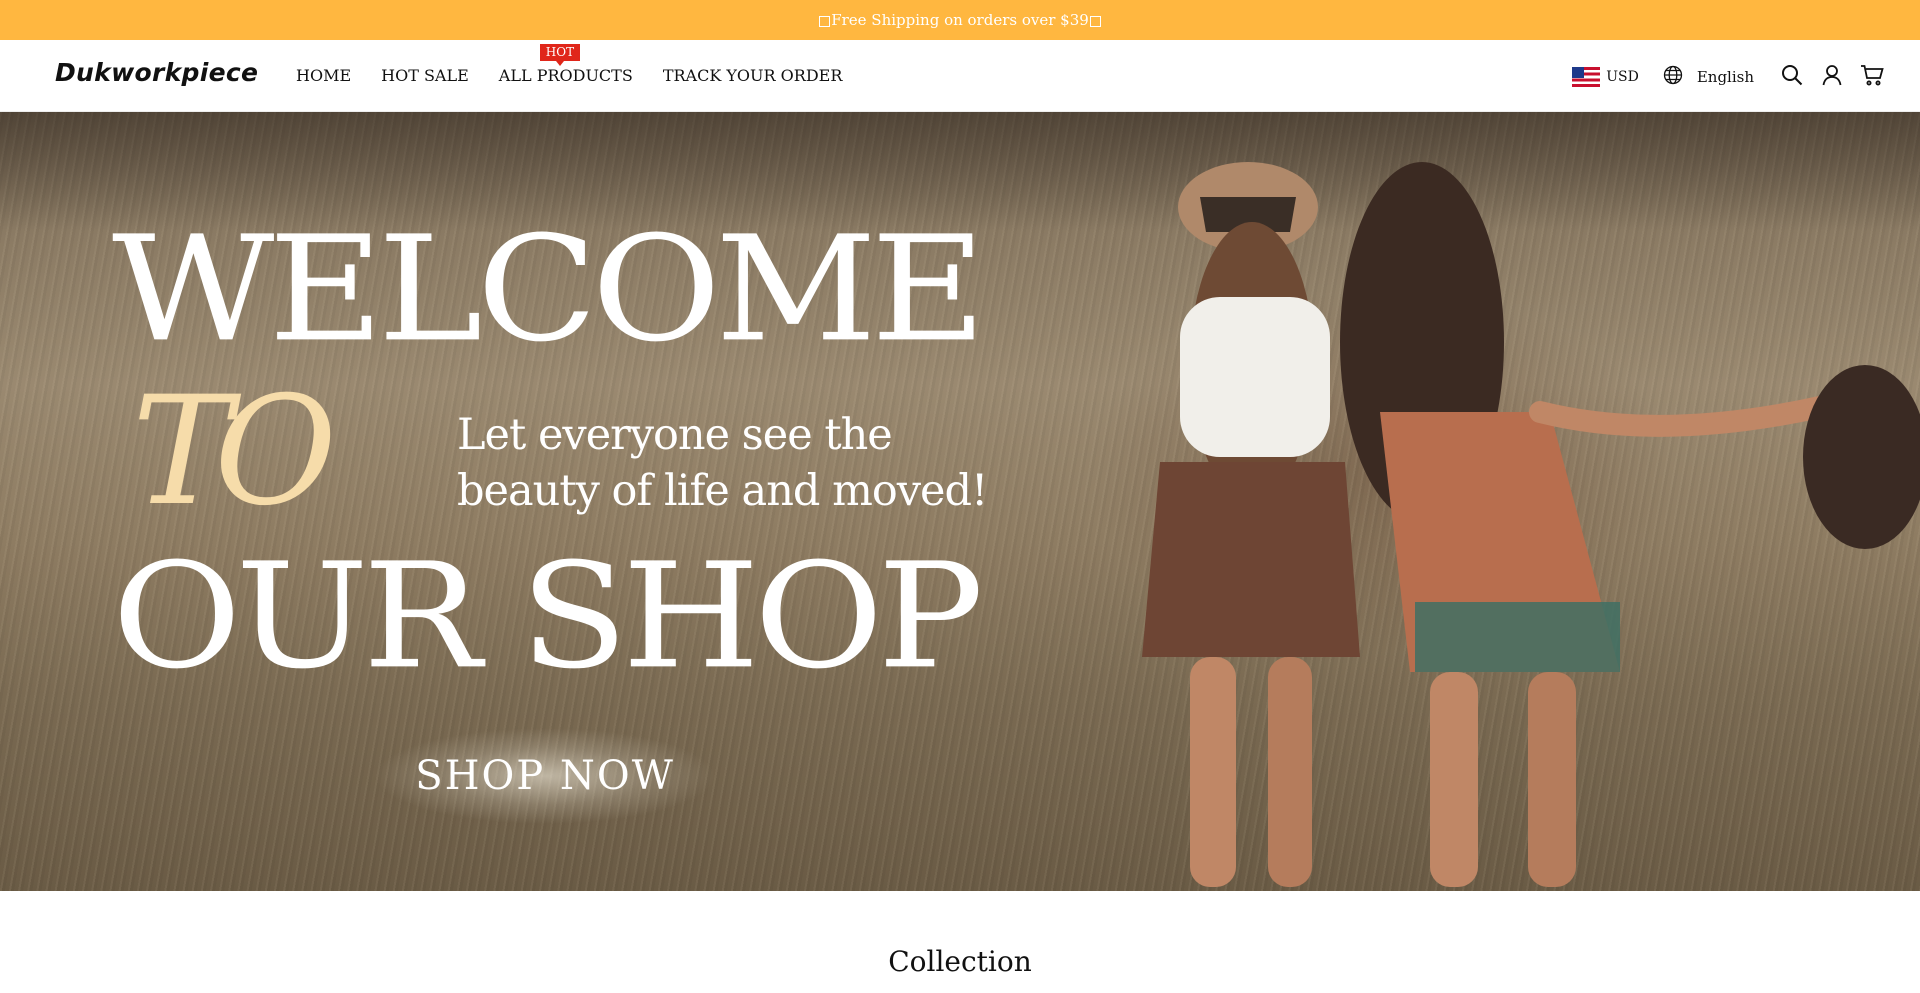 The width and height of the screenshot is (1920, 993). Describe the element at coordinates (753, 75) in the screenshot. I see `nav-track-order: TRACK YOUR ORDER` at that location.